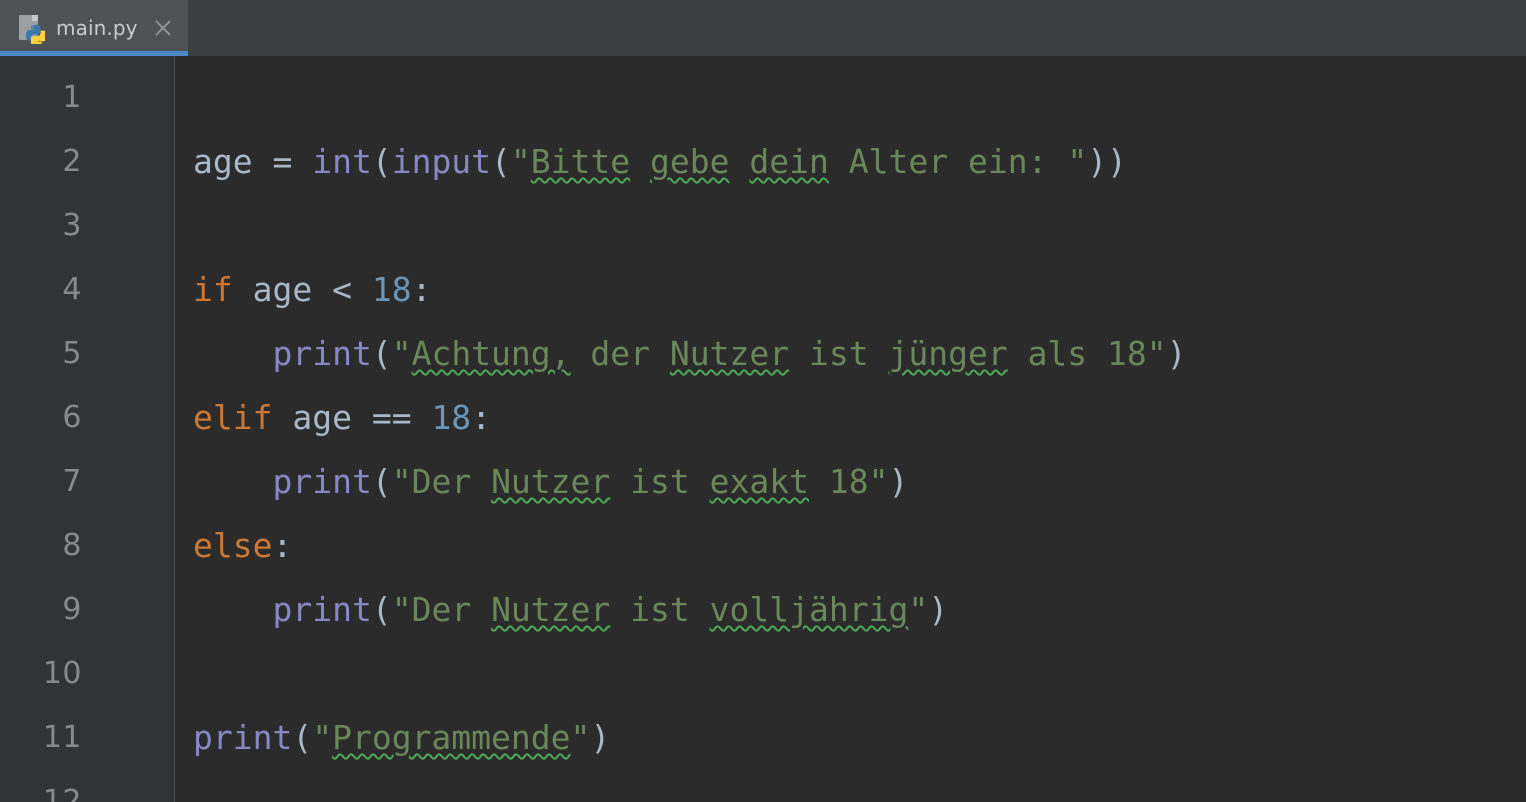 Image resolution: width=1526 pixels, height=802 pixels. What do you see at coordinates (72, 97) in the screenshot?
I see `line-number: 1` at bounding box center [72, 97].